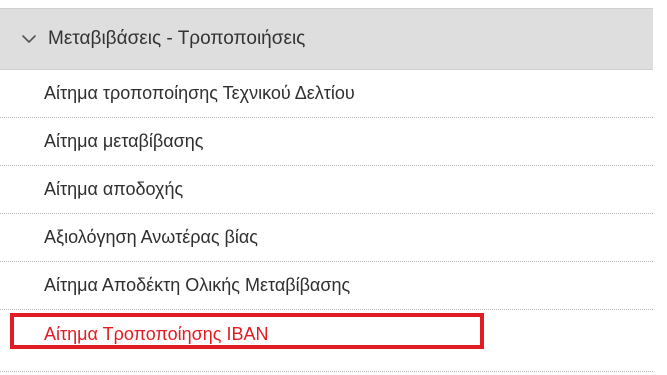 This screenshot has width=667, height=375. Describe the element at coordinates (326, 142) in the screenshot. I see `menu-item-transfer-request: Αίτημα μεταβίβασης` at that location.